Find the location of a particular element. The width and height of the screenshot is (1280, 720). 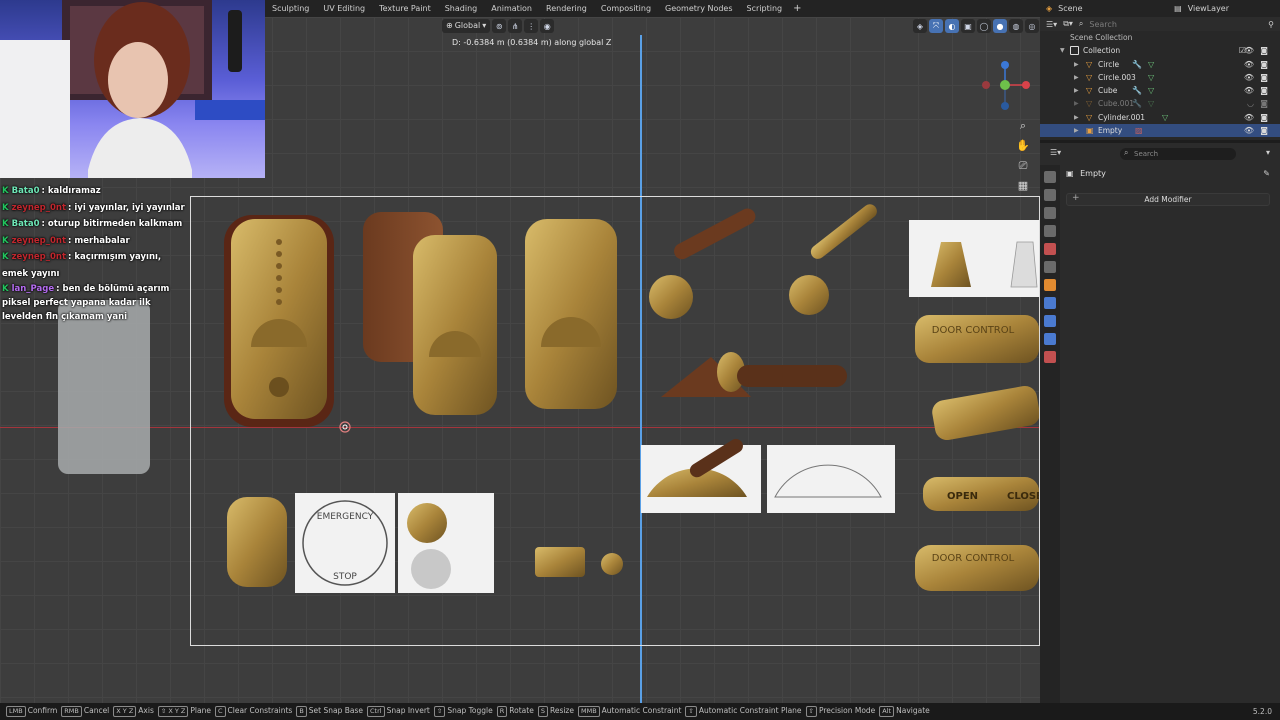

collection-row: ▼ Collection ☑ 👁 ◙ is located at coordinates (1160, 50).